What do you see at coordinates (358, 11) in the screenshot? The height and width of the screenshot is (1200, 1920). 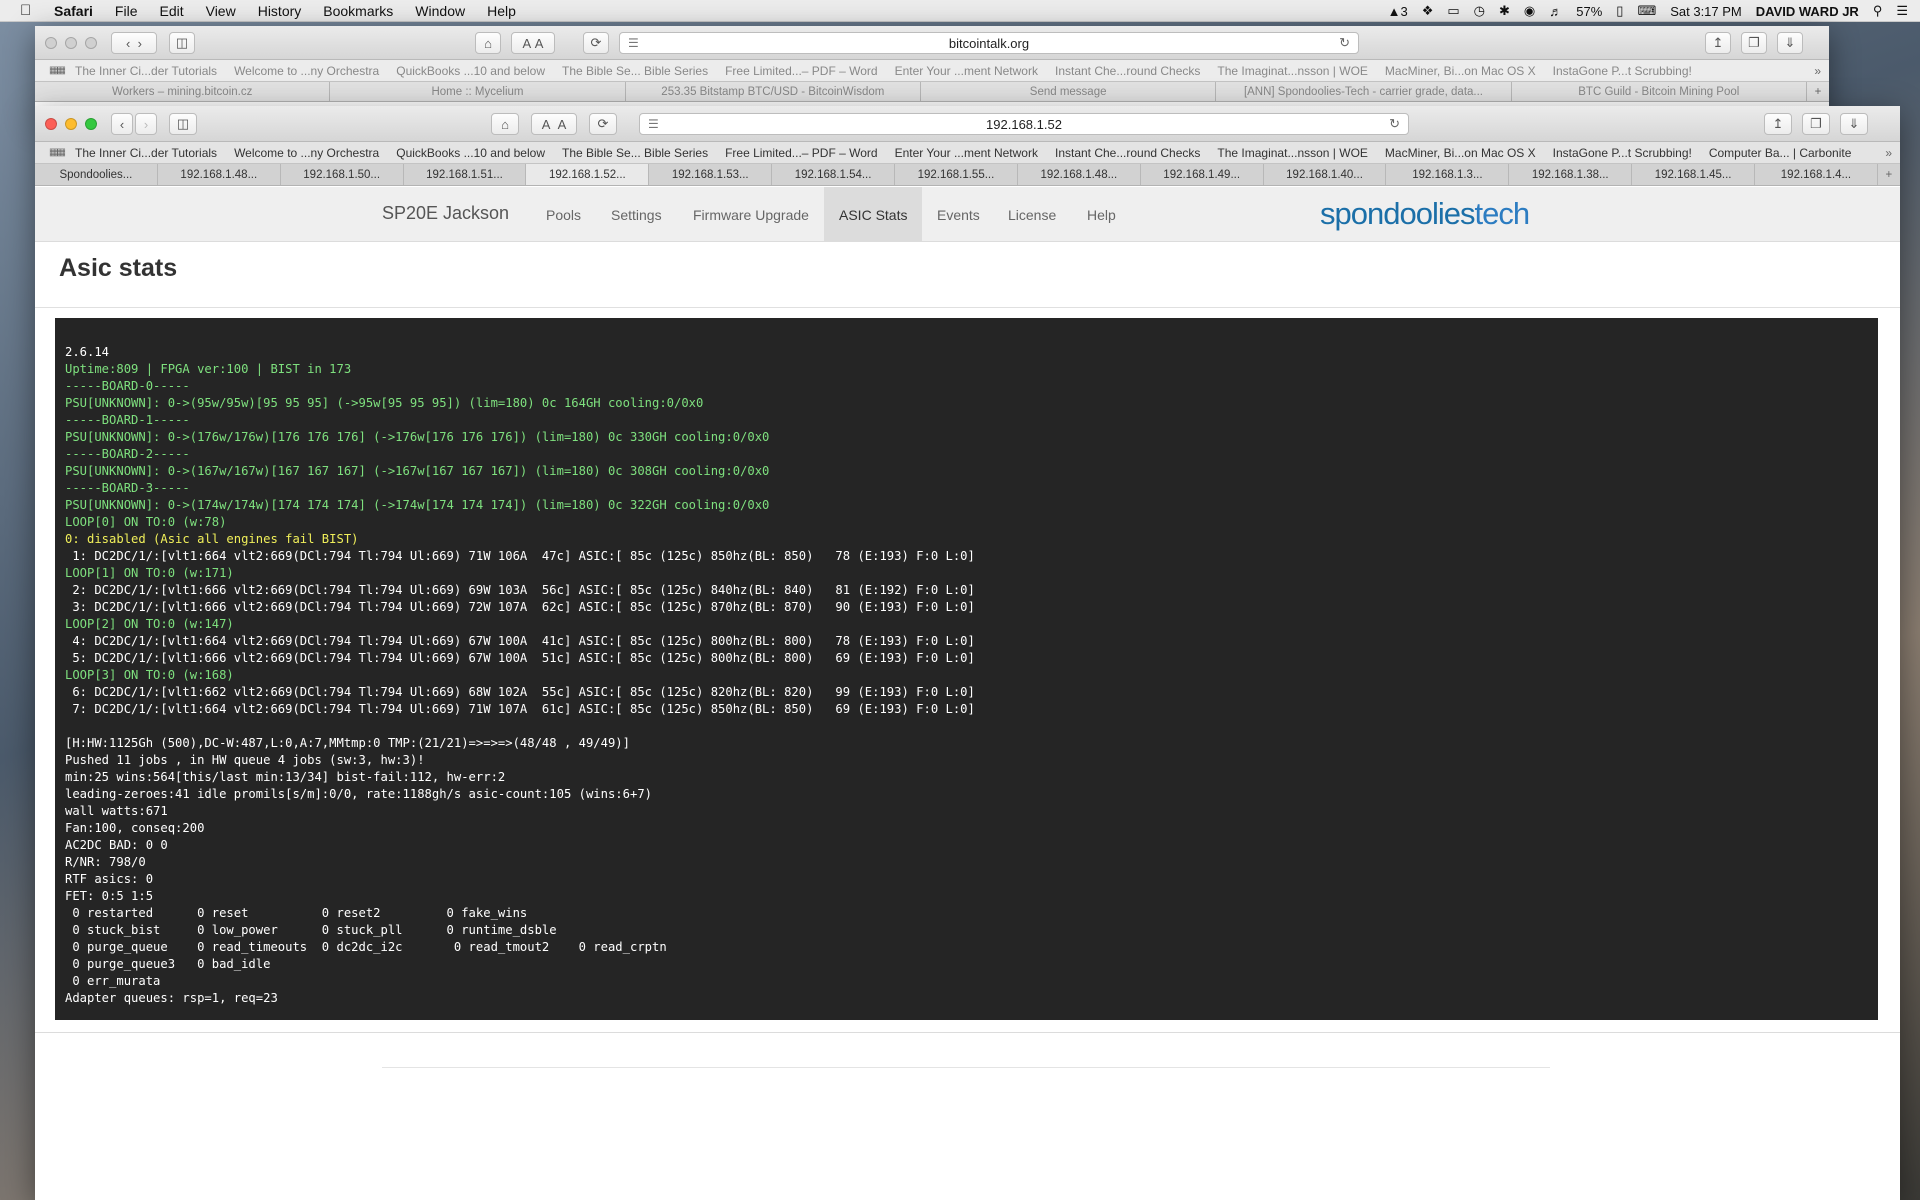 I see `menu-bookmarks: Bookmarks` at bounding box center [358, 11].